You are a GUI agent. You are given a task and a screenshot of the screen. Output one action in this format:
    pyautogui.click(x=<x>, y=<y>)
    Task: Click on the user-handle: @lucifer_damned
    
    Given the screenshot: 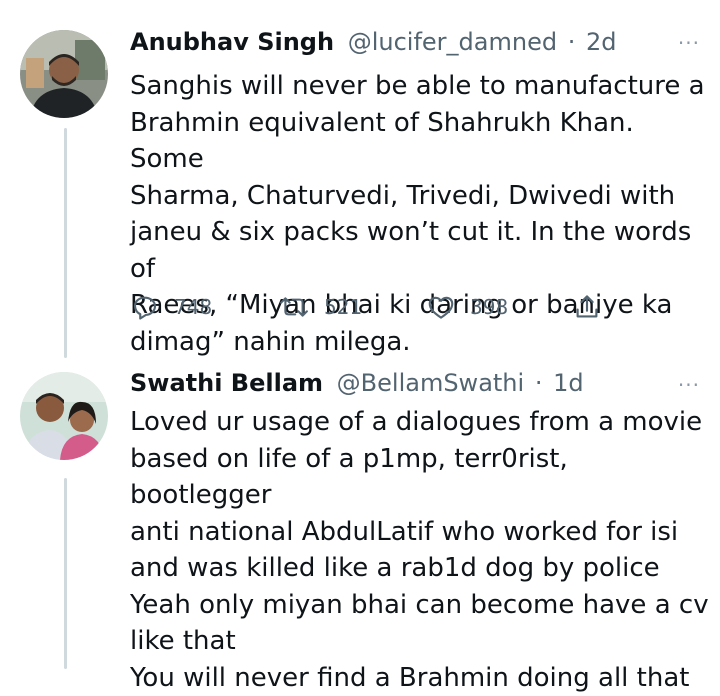 What is the action you would take?
    pyautogui.click(x=452, y=42)
    